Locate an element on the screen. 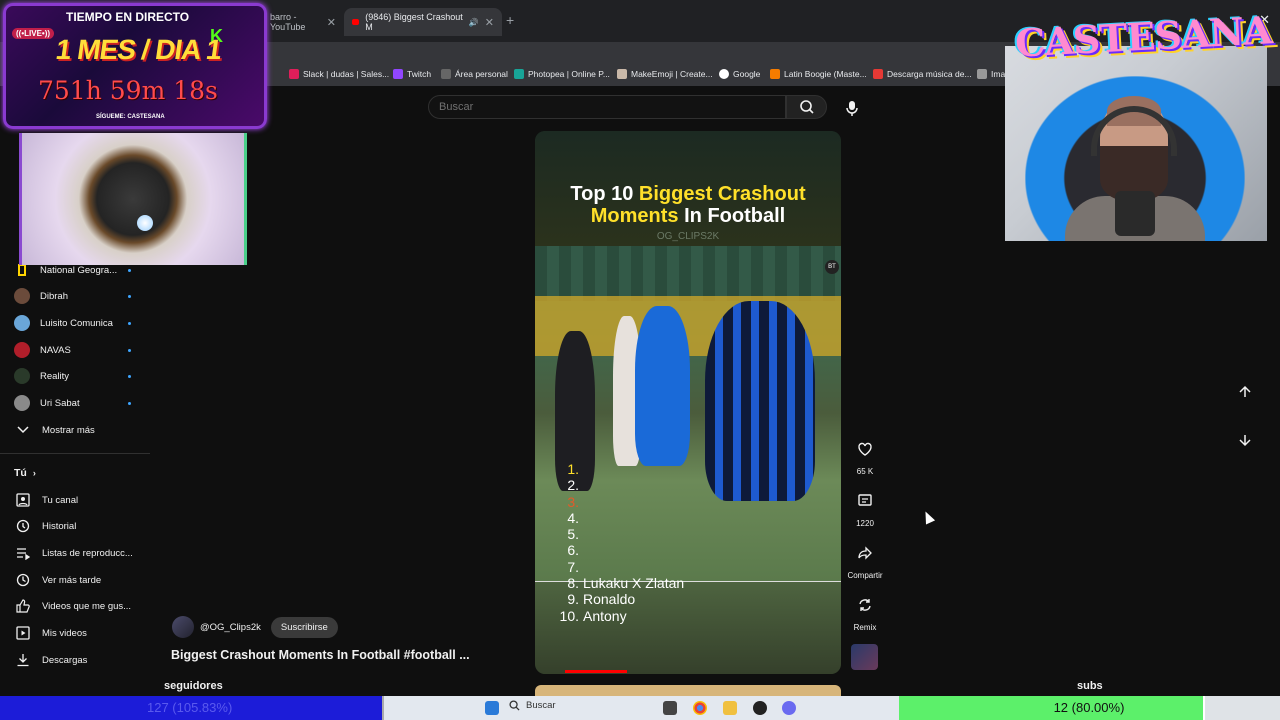  list-number: 5. is located at coordinates (573, 534).